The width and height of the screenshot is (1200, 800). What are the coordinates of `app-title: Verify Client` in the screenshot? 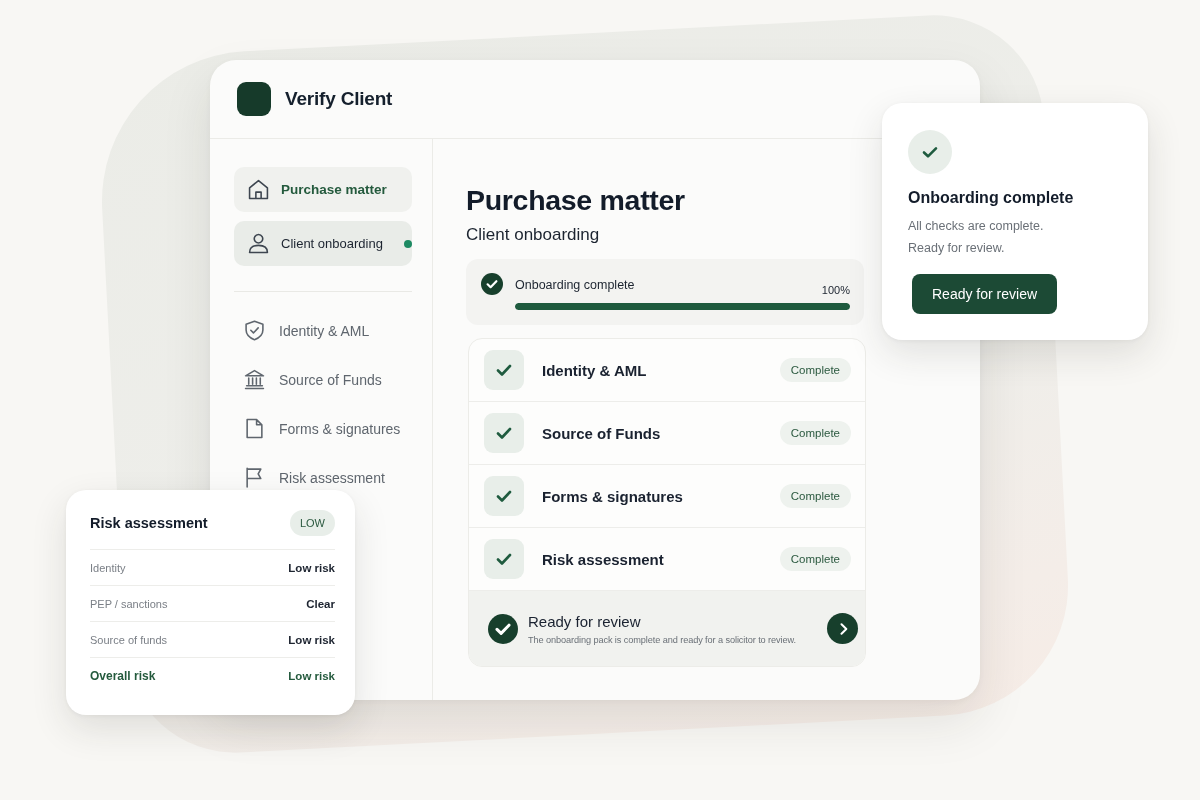 It's located at (339, 99).